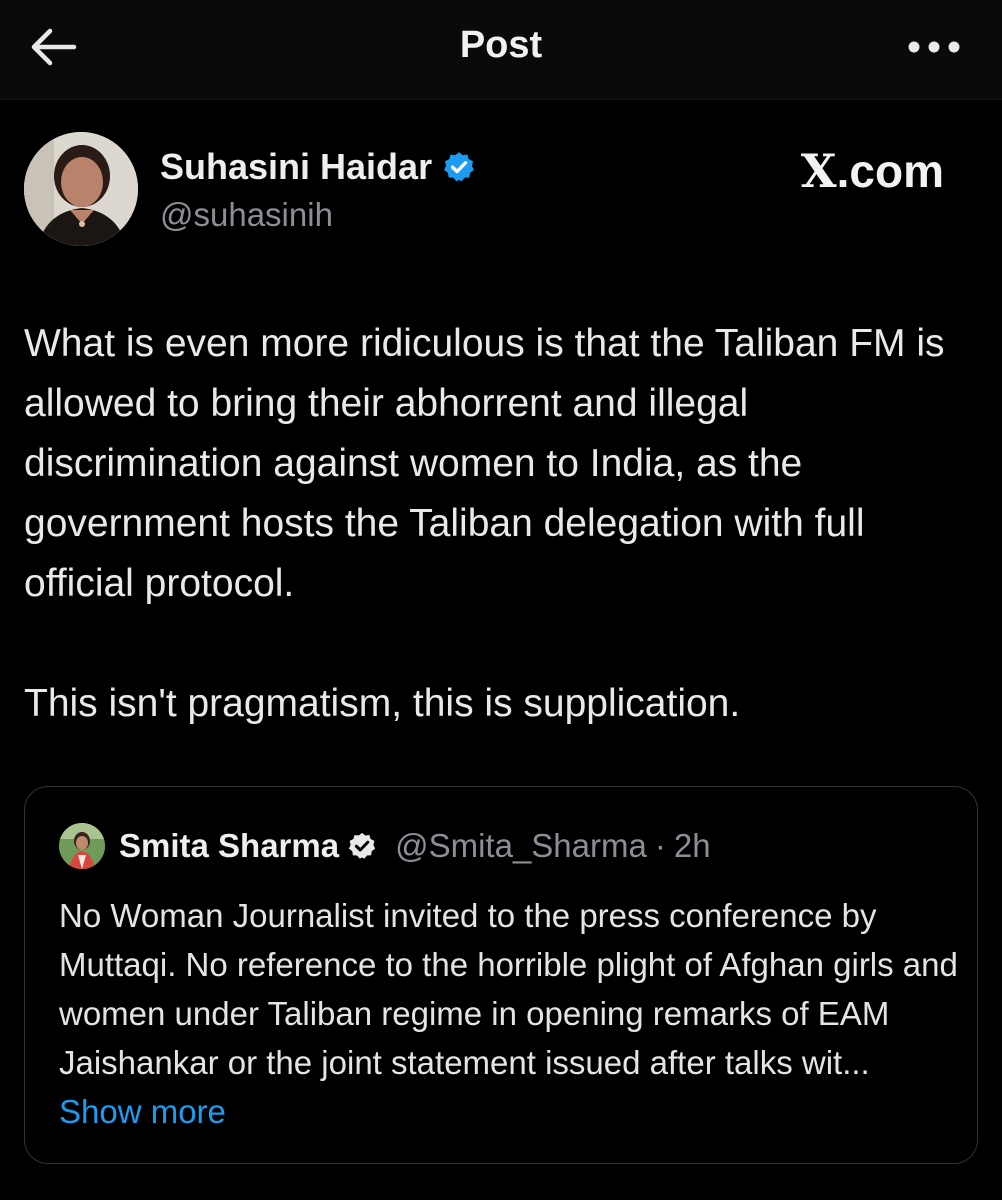 The height and width of the screenshot is (1200, 1002). What do you see at coordinates (501, 45) in the screenshot?
I see `page-title: Post` at bounding box center [501, 45].